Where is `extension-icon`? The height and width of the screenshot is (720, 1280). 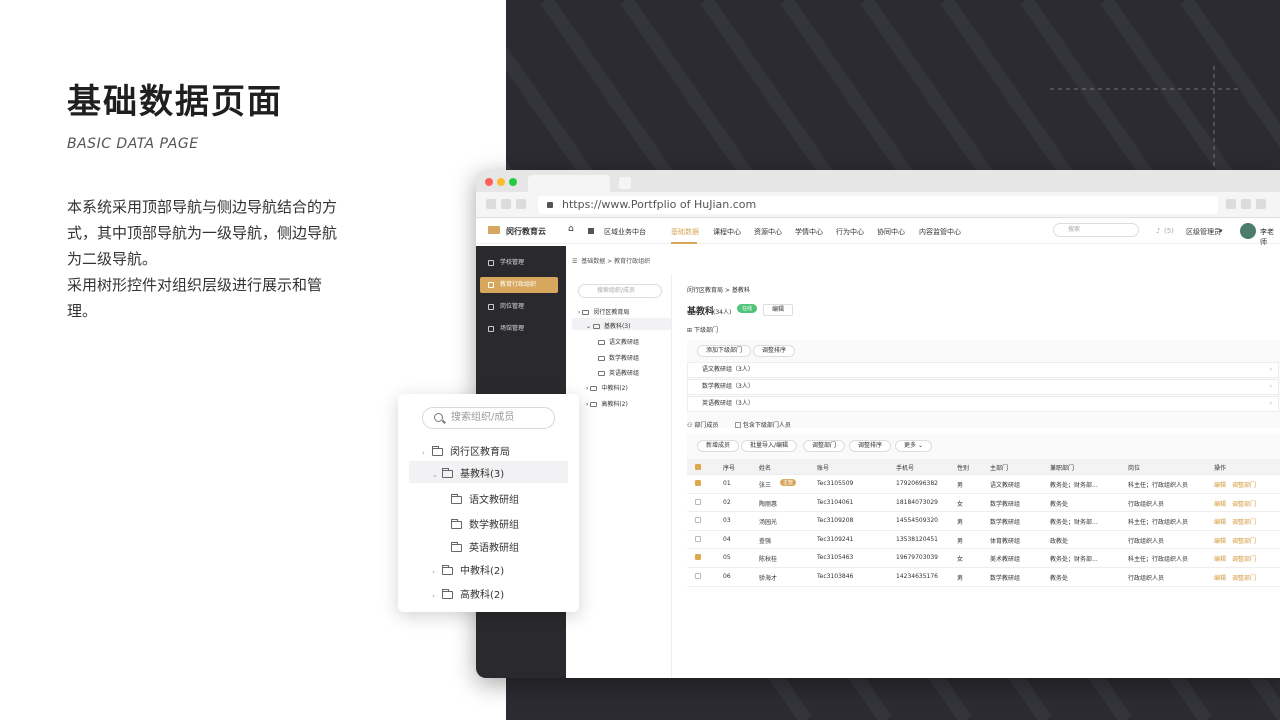 extension-icon is located at coordinates (1231, 204).